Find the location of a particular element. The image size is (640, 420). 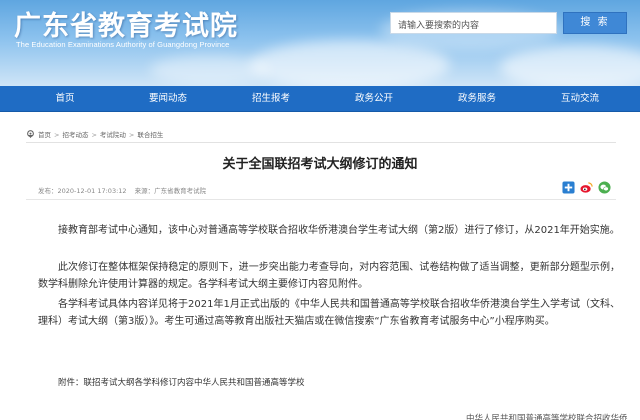

nav-item-news: 要闻动态 is located at coordinates (168, 99).